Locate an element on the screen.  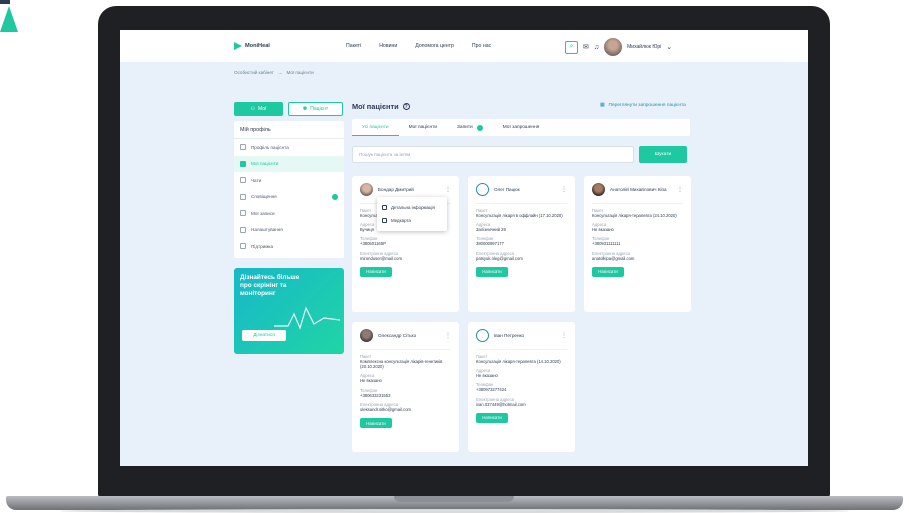
medical-card-icon is located at coordinates (384, 220).